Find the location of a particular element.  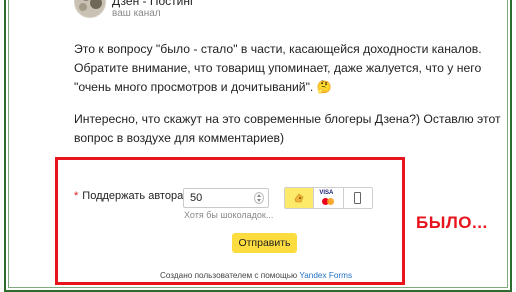

amount-value: 50 is located at coordinates (196, 198).